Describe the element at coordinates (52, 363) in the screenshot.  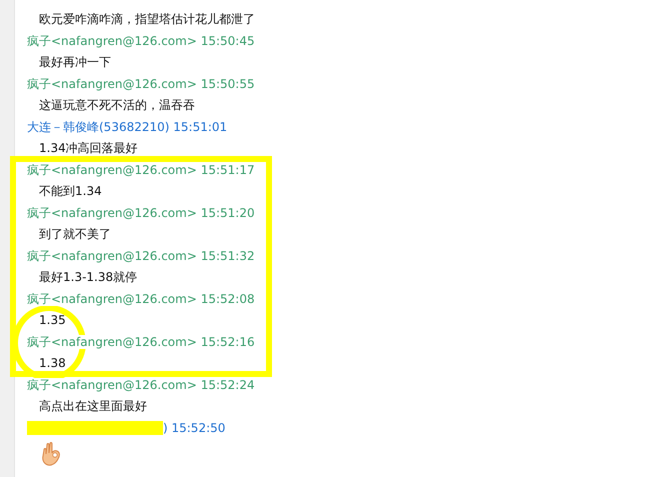
I see `message-text: 1.38` at that location.